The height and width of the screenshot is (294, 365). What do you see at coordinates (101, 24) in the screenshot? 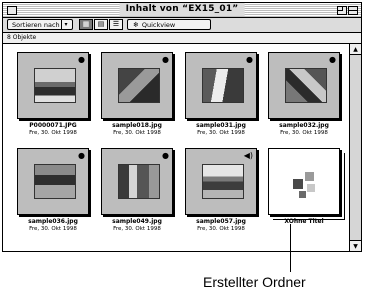
I see `list-view-button: ▤` at bounding box center [101, 24].